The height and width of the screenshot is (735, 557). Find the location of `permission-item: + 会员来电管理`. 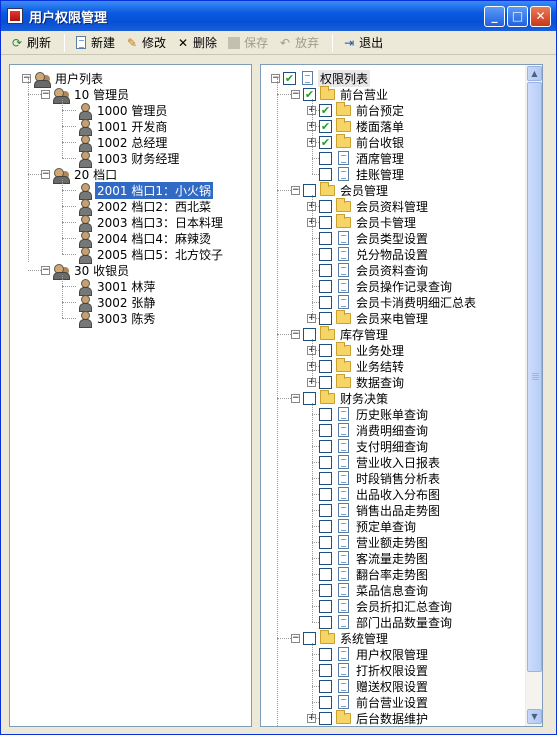

permission-item: + 会员来电管理 is located at coordinates (368, 317).